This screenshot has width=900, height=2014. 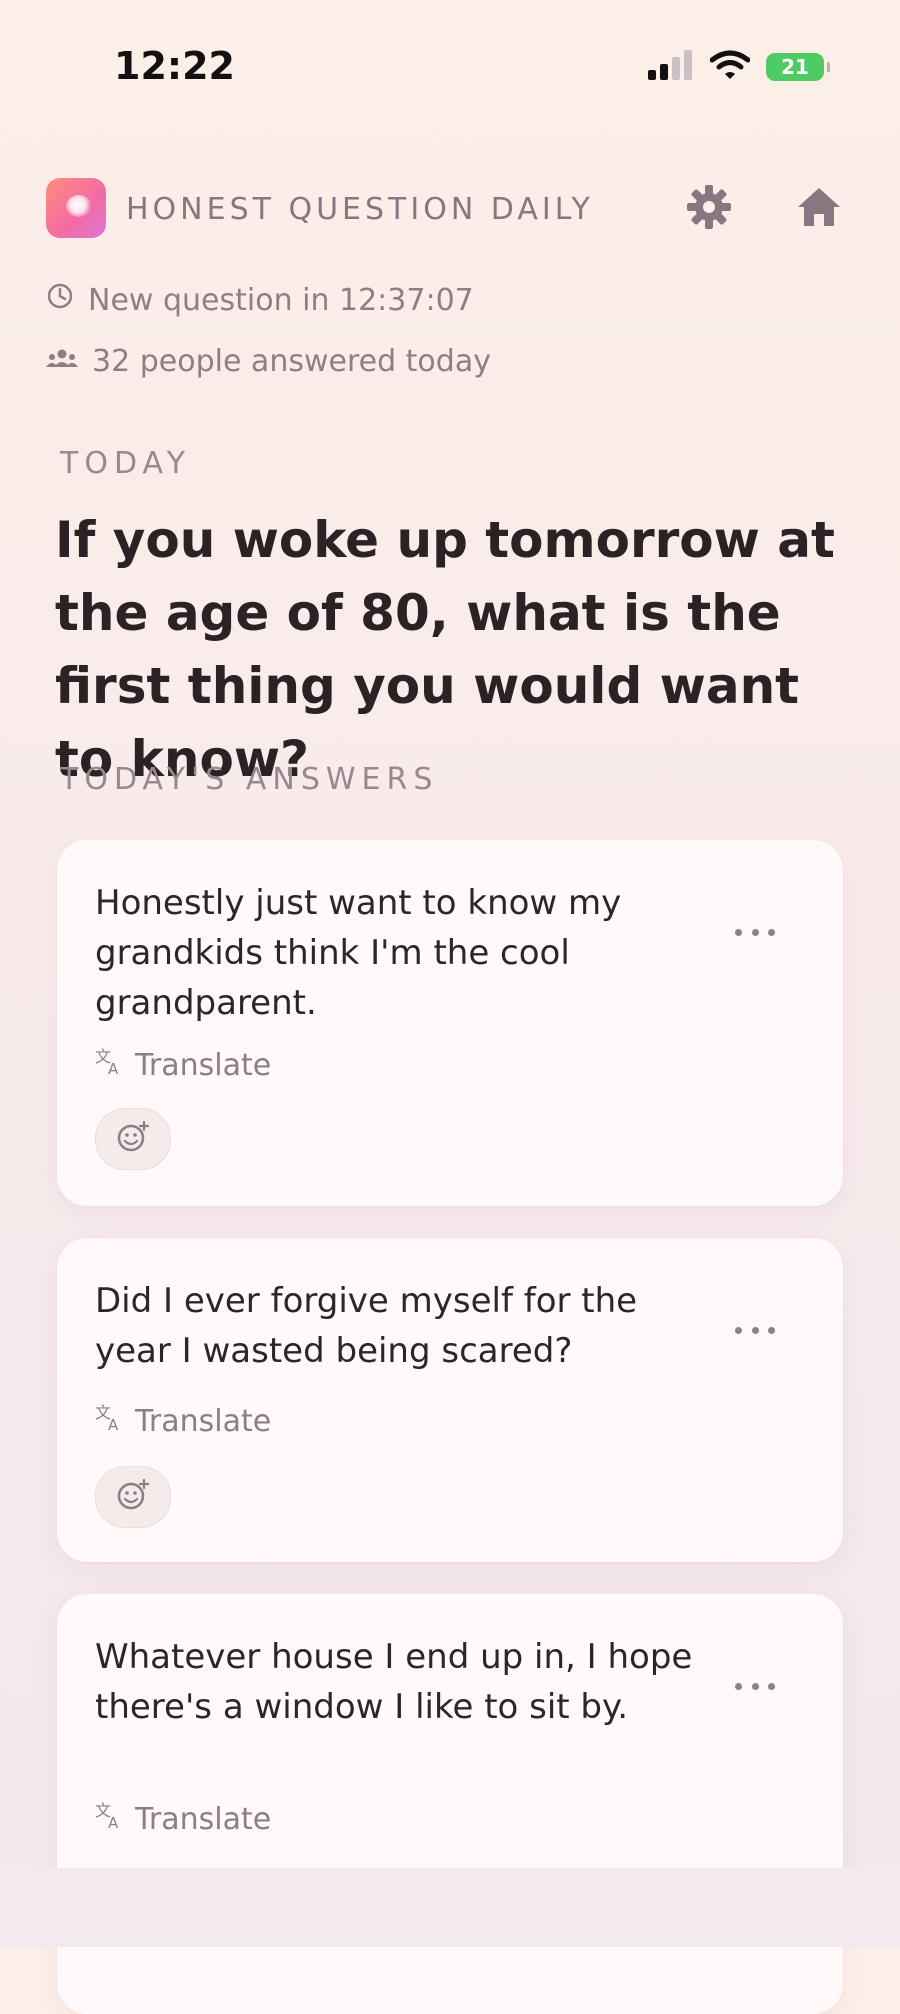 I want to click on app-header: HONEST QUESTION DAILY, so click(x=450, y=209).